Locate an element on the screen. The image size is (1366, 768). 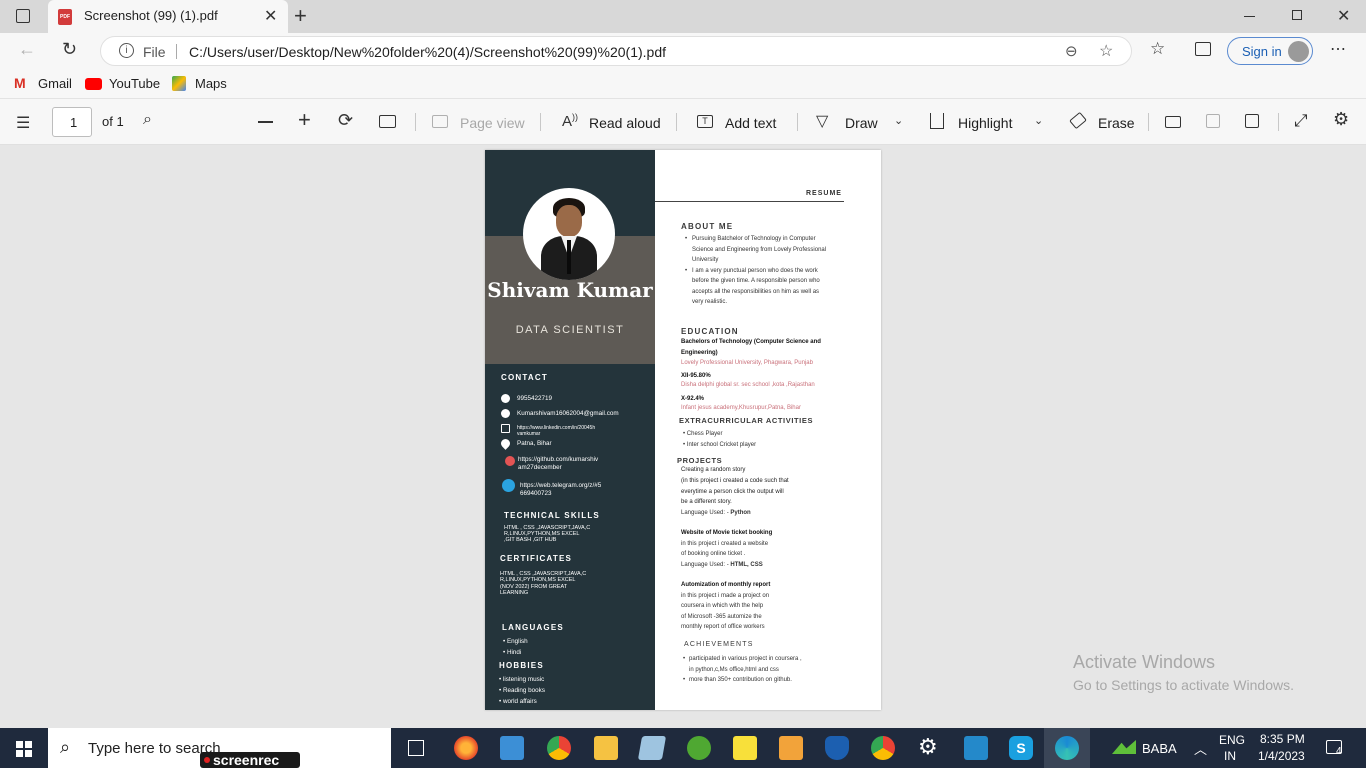
favorite-gmail: Gmail is located at coordinates (55, 83).